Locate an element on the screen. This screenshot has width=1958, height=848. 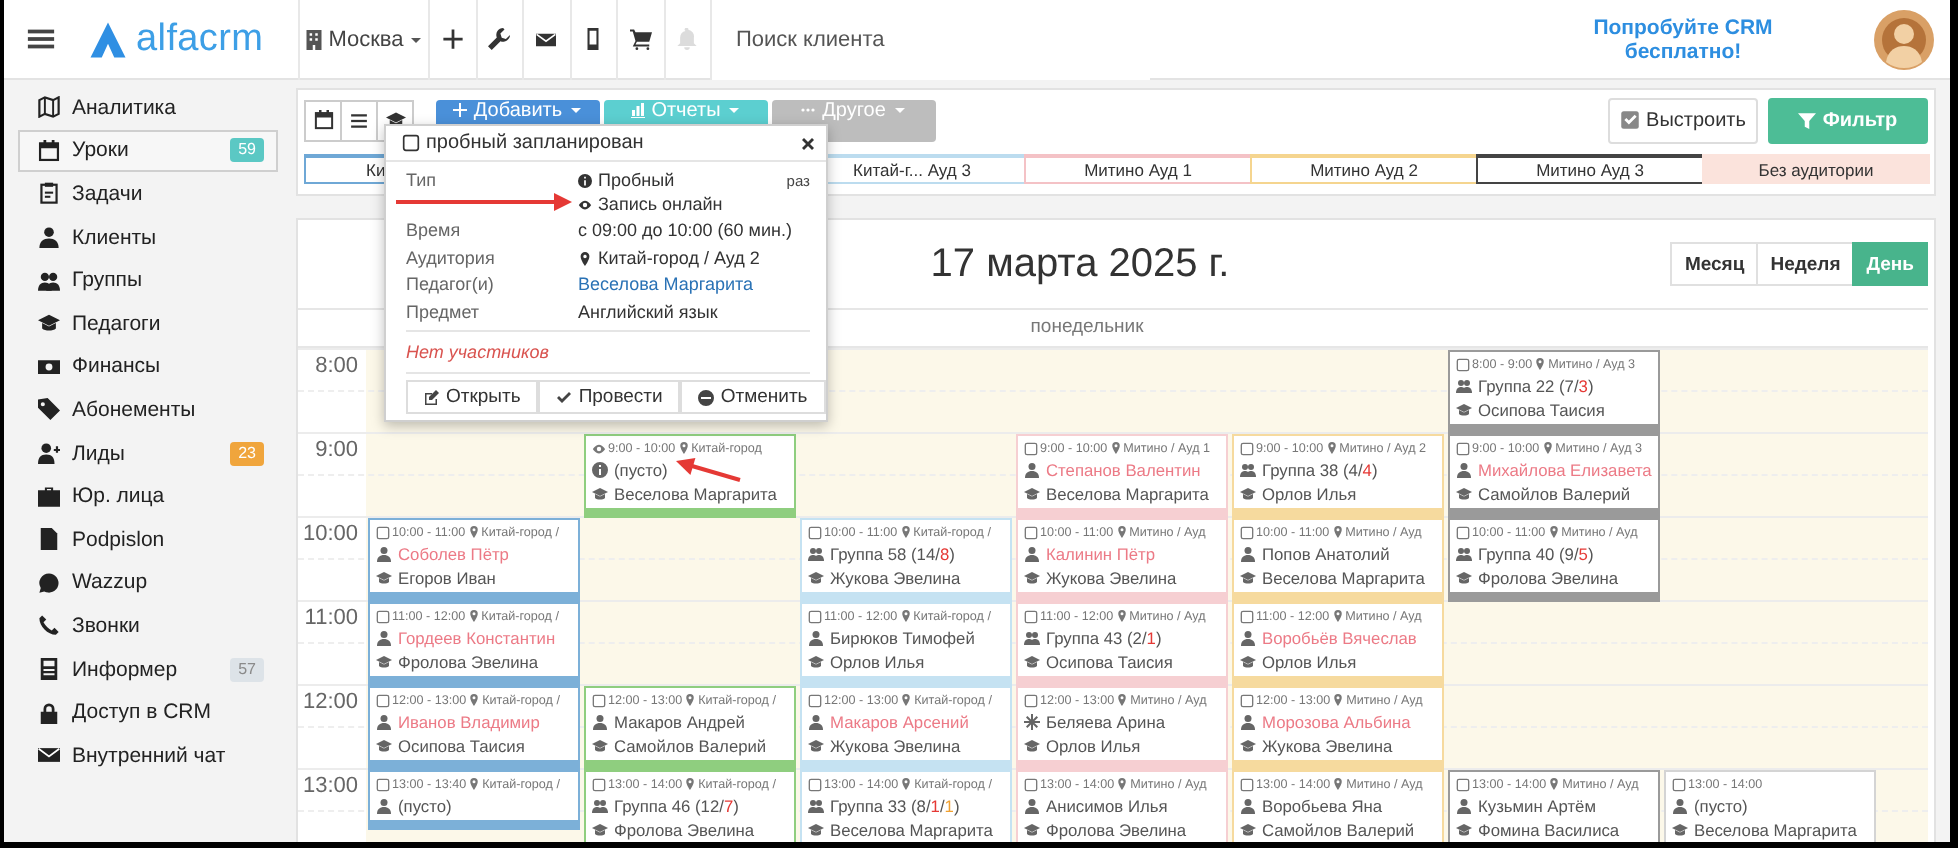
count-badge: 59 is located at coordinates (247, 150).